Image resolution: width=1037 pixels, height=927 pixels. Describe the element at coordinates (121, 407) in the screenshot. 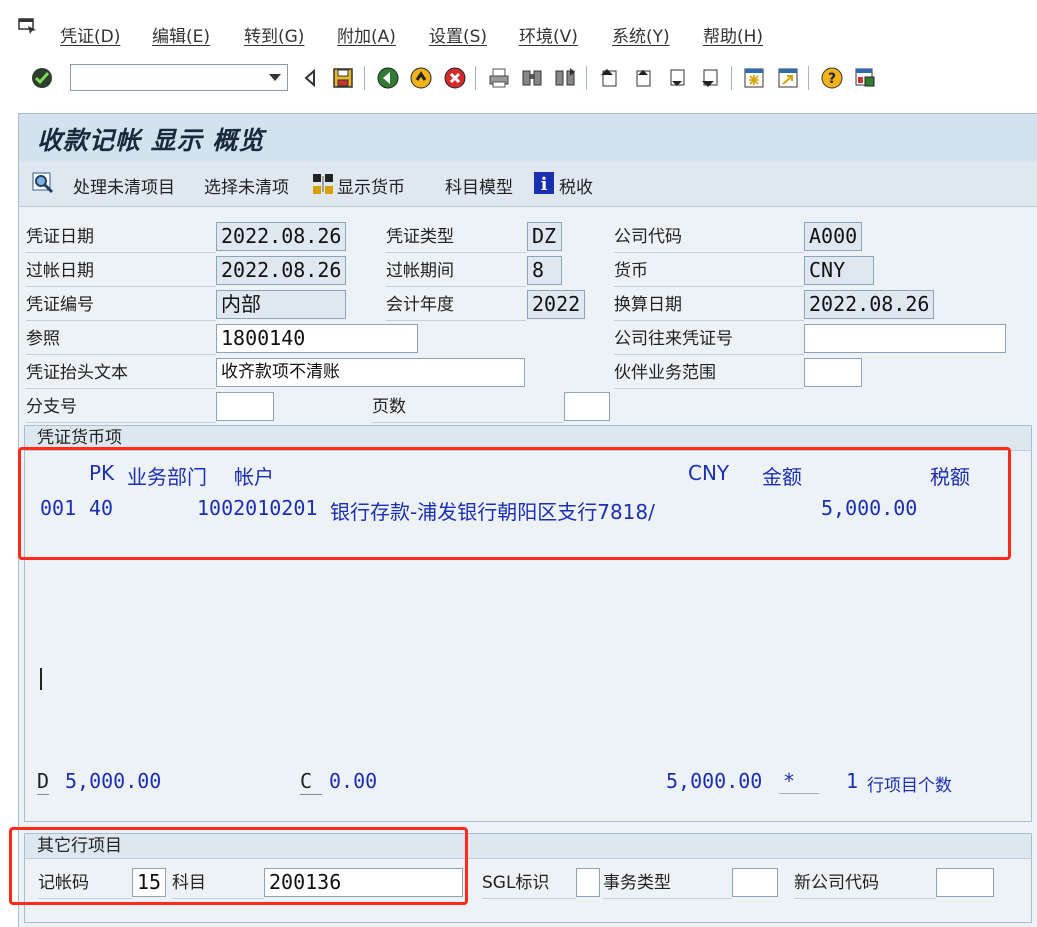

I see `branch-label: 分支号` at that location.